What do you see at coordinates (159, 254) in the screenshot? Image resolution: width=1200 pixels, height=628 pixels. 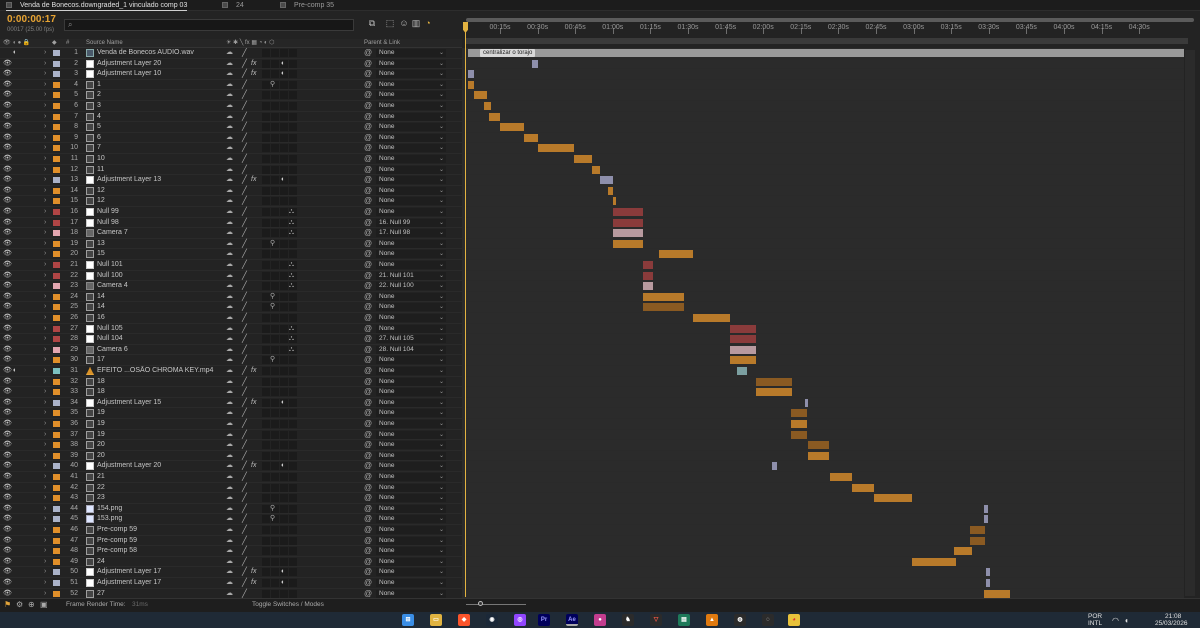 I see `layer-name: 15` at bounding box center [159, 254].